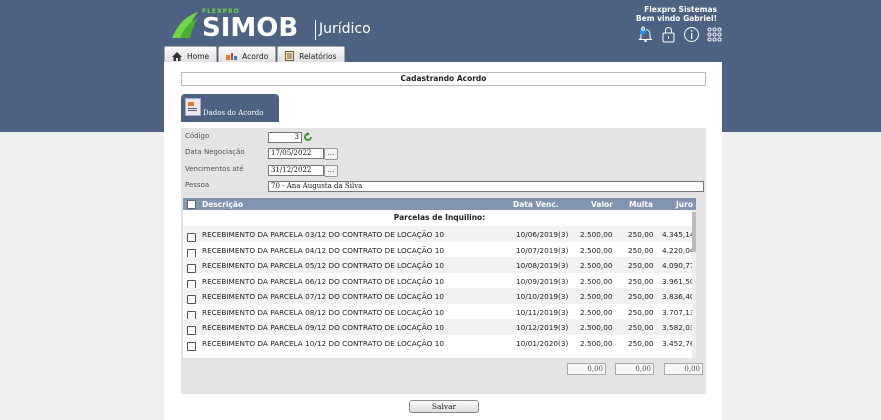 The width and height of the screenshot is (881, 420). Describe the element at coordinates (308, 137) in the screenshot. I see `refresh-icon` at that location.